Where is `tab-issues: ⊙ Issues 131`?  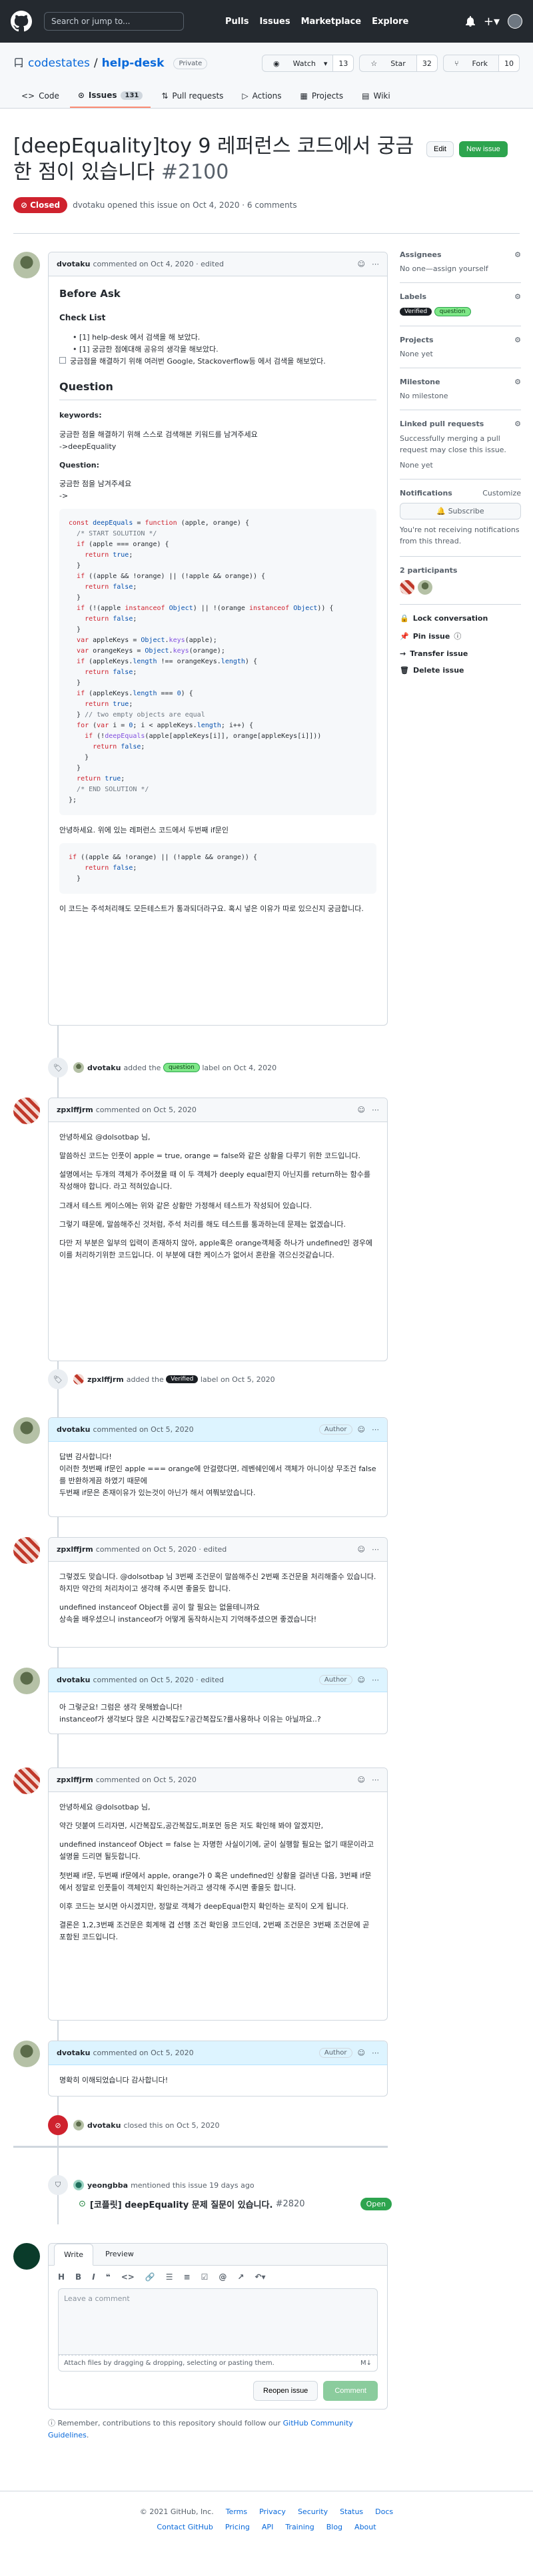
tab-issues: ⊙ Issues 131 is located at coordinates (110, 96).